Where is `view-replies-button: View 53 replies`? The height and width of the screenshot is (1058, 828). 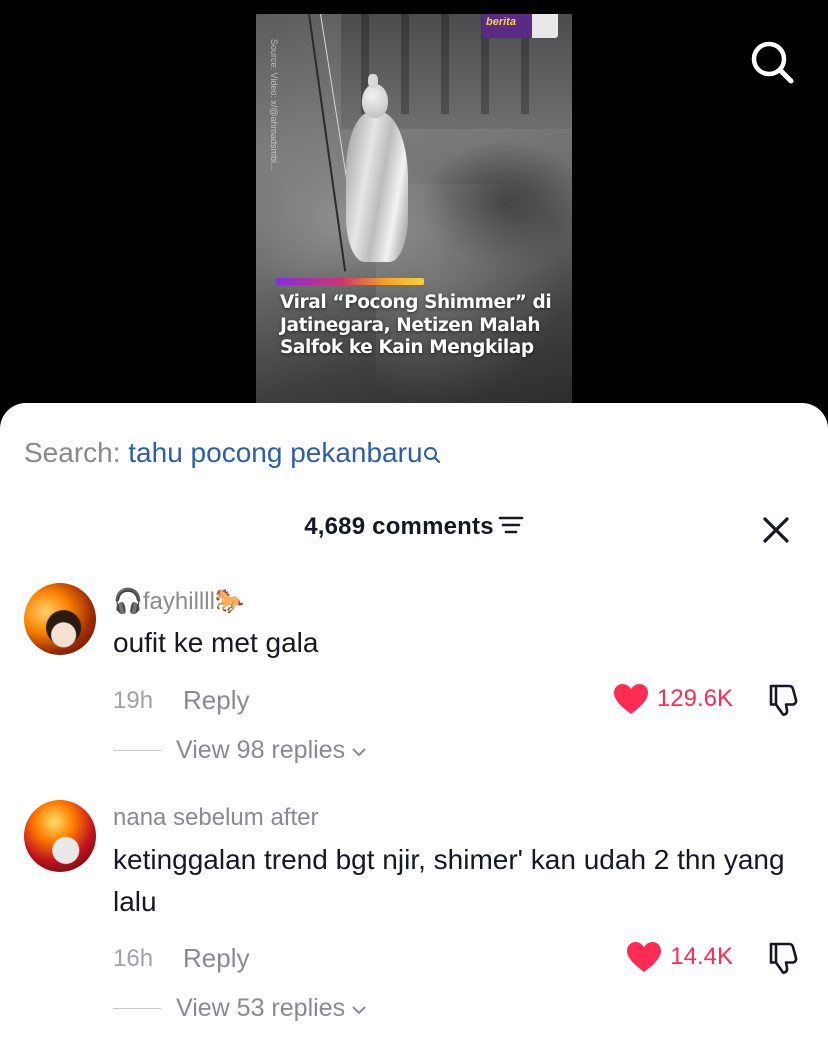 view-replies-button: View 53 replies is located at coordinates (240, 1008).